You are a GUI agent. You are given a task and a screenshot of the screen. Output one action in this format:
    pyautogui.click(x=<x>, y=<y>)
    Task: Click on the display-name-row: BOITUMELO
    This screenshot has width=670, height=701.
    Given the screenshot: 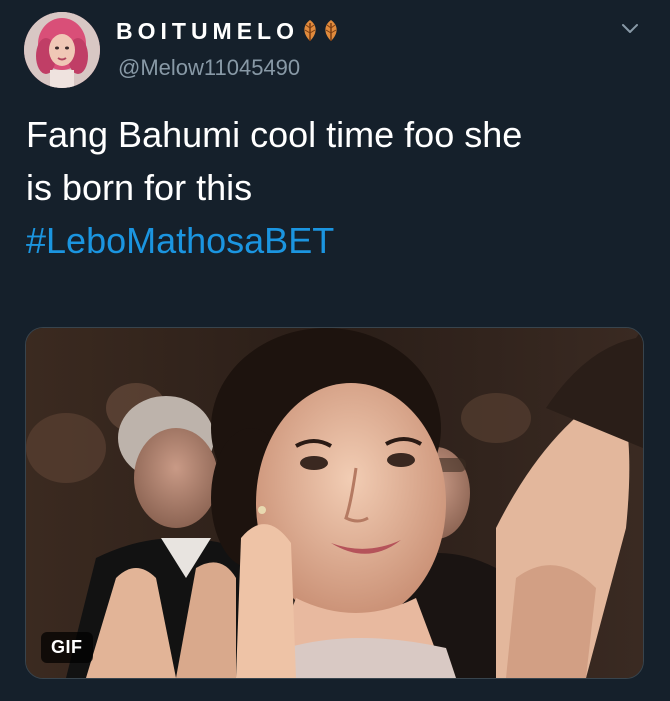 What is the action you would take?
    pyautogui.click(x=228, y=31)
    